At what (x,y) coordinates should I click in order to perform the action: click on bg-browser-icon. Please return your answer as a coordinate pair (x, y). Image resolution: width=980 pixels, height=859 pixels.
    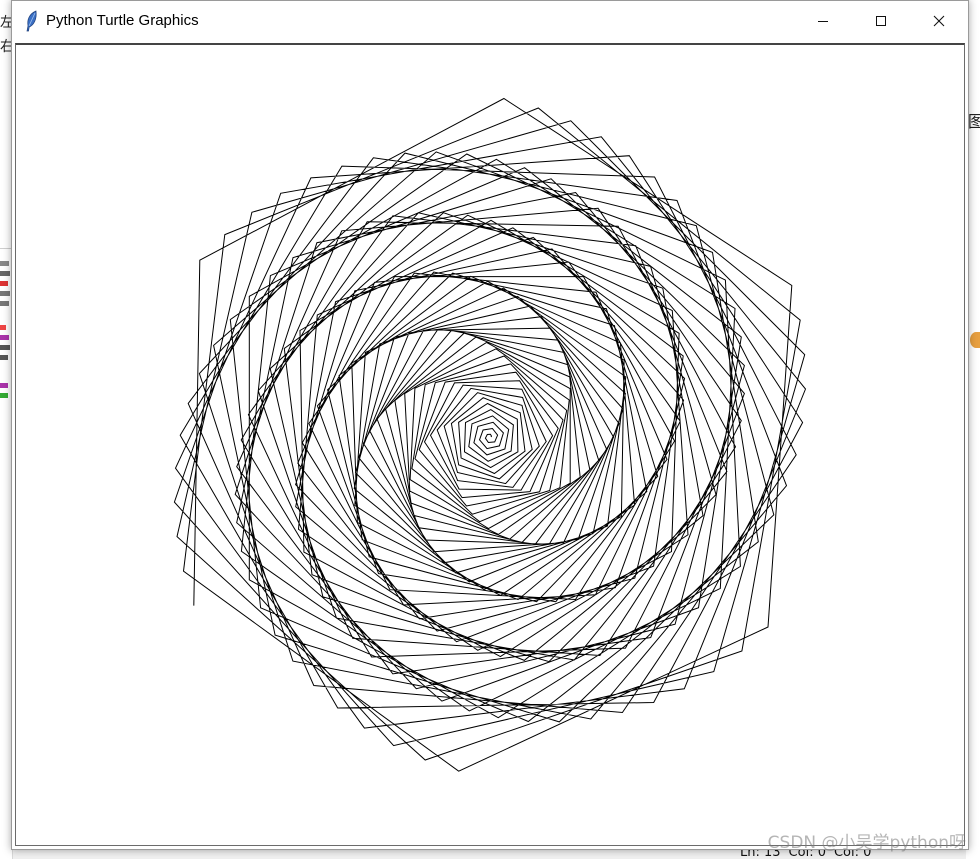
    Looking at the image, I should click on (975, 340).